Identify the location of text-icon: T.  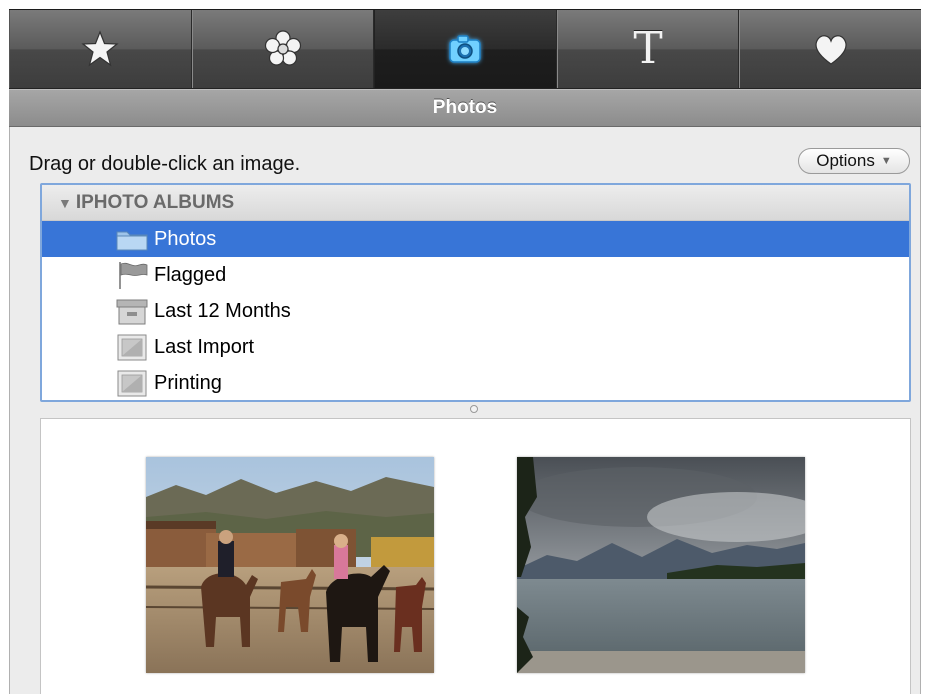
(648, 48).